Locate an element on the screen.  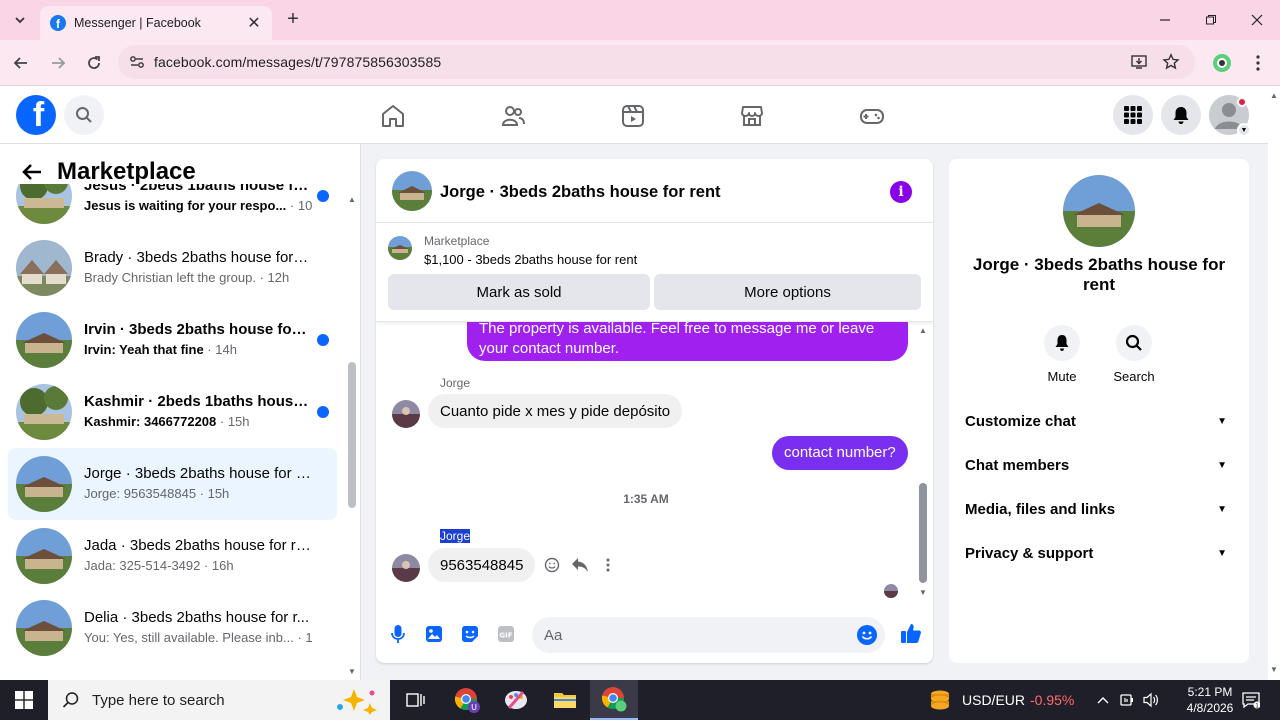
new-tab-button: + is located at coordinates (293, 19).